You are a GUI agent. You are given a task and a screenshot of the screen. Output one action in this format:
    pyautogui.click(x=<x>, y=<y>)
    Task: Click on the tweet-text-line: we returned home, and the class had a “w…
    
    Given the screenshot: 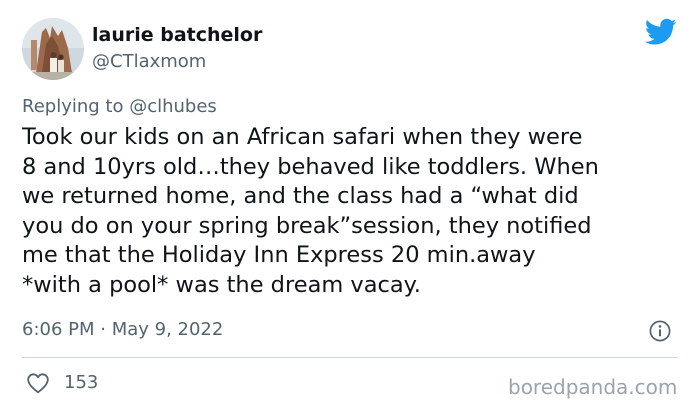 What is the action you would take?
    pyautogui.click(x=300, y=196)
    